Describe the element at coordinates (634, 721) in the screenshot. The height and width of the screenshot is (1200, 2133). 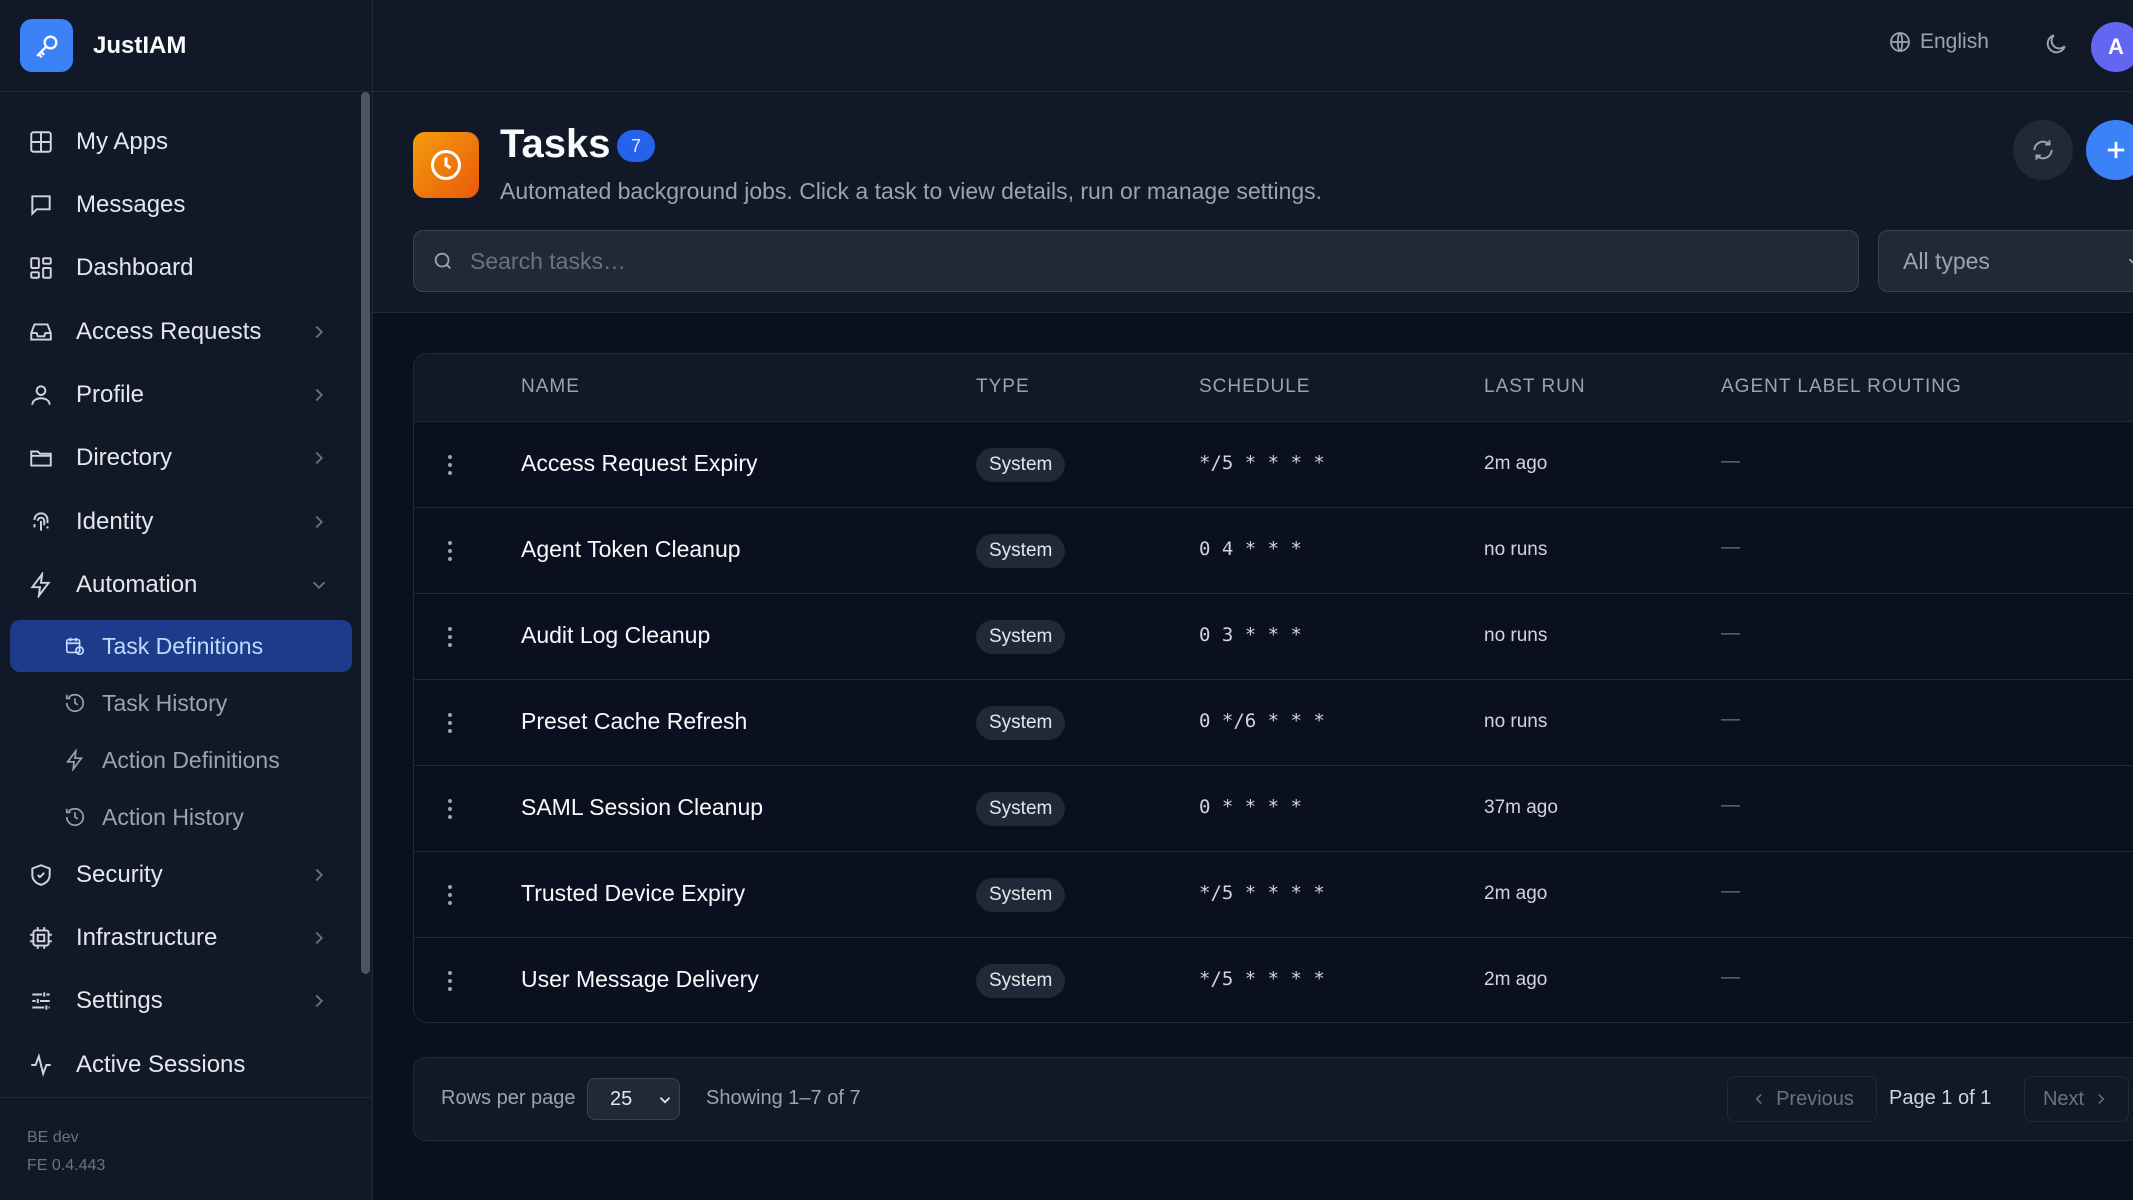
I see `task-name: Preset Cache Refresh` at that location.